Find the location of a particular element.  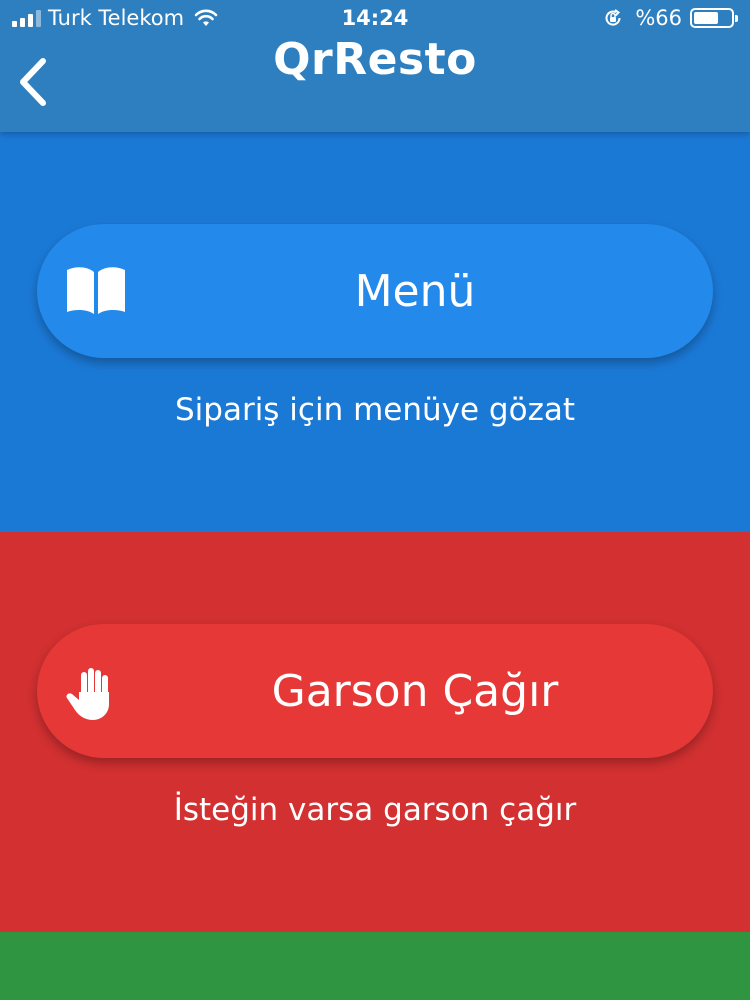

menu-button: Menü is located at coordinates (375, 291).